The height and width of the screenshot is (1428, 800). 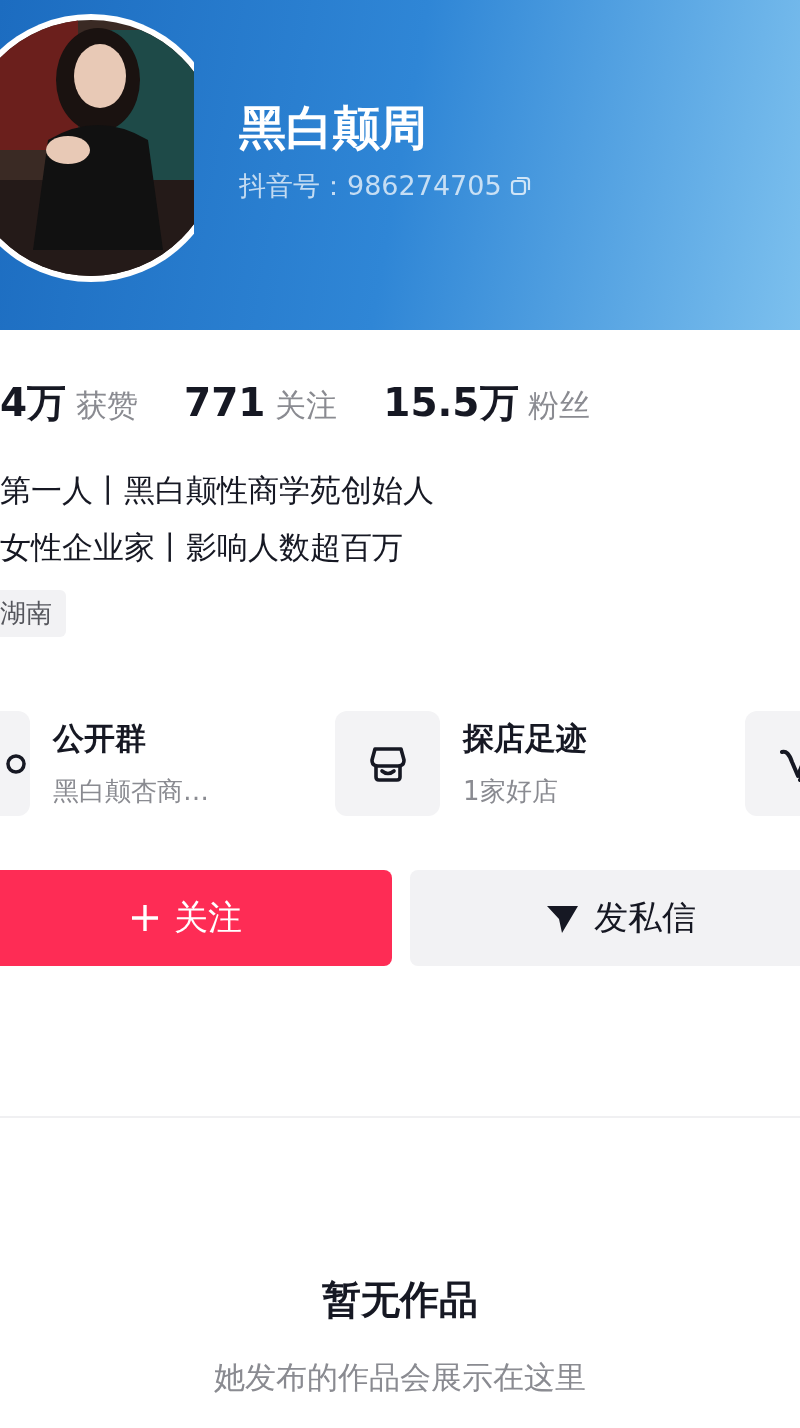 What do you see at coordinates (16, 763) in the screenshot?
I see `group-icon` at bounding box center [16, 763].